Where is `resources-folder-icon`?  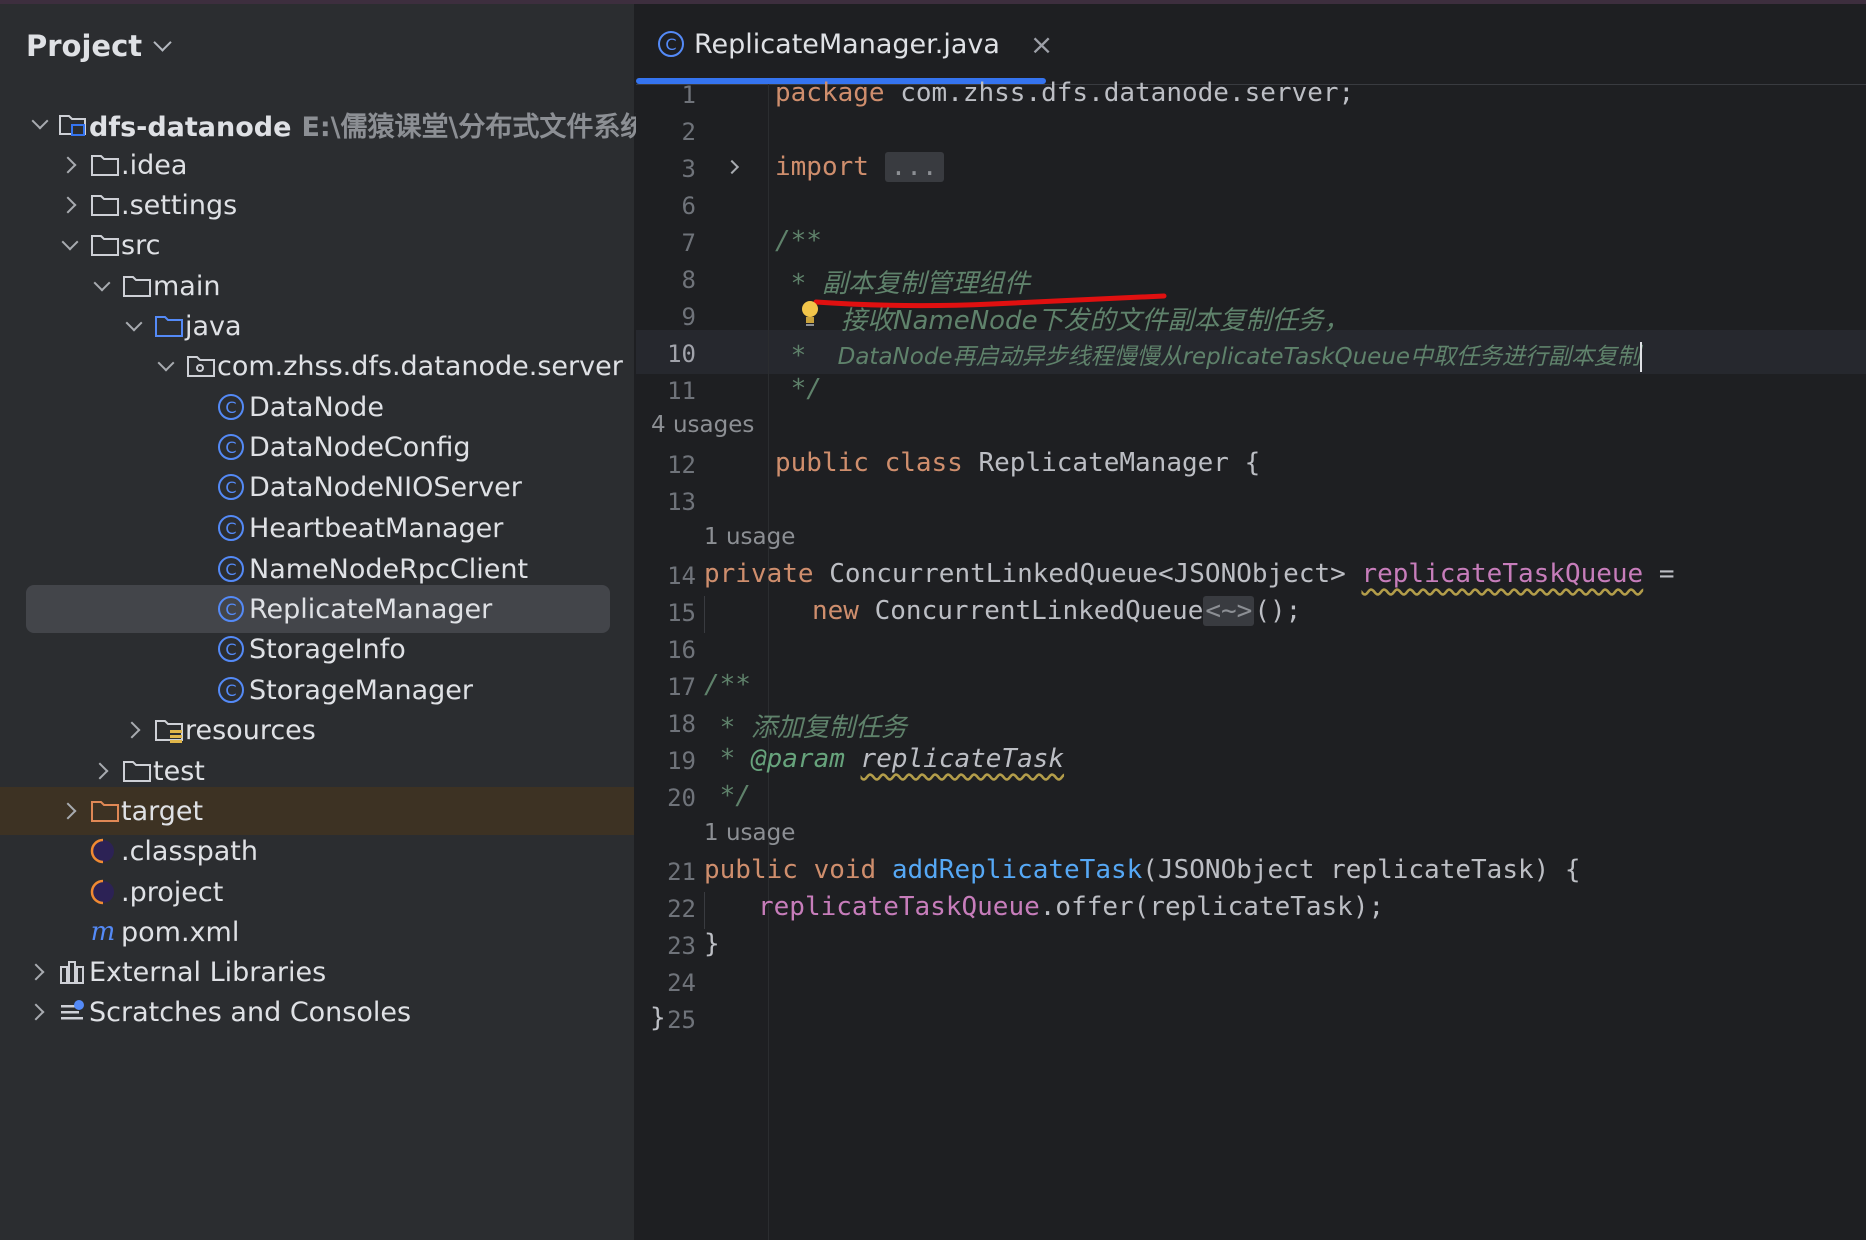
resources-folder-icon is located at coordinates (169, 731).